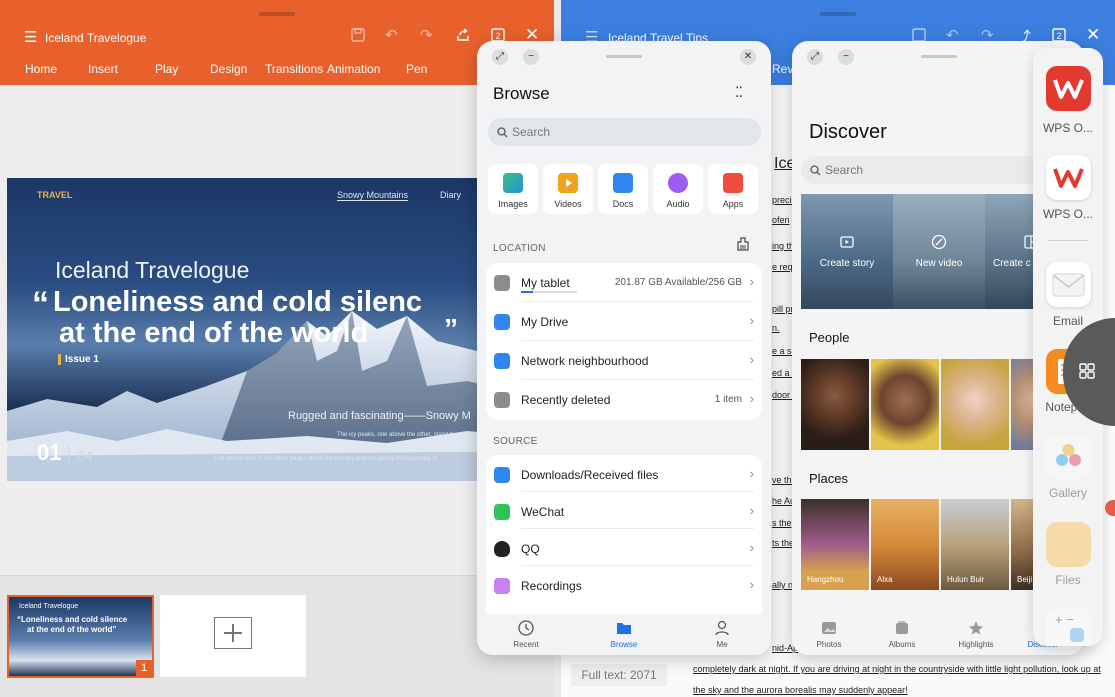 The width and height of the screenshot is (1115, 697). Describe the element at coordinates (55, 195) in the screenshot. I see `slide-tag: TRAVEL` at that location.